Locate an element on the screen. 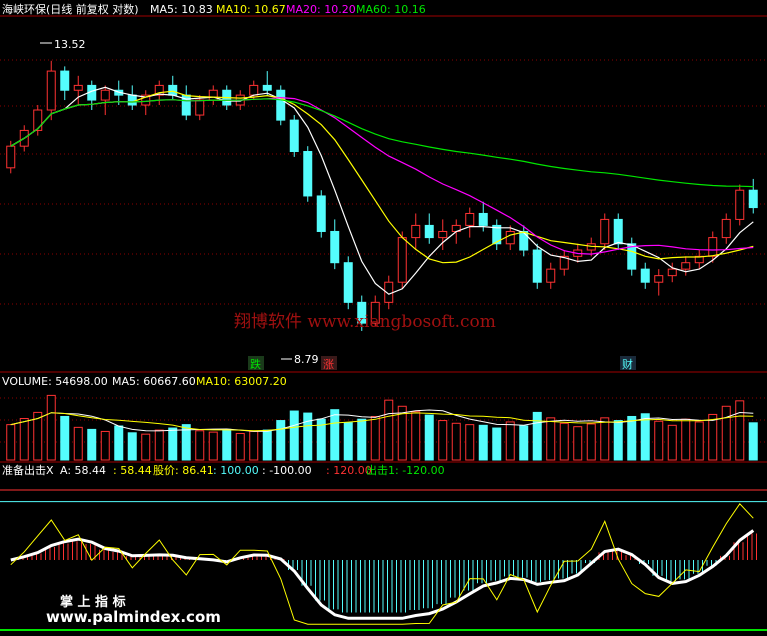 This screenshot has height=636, width=767. ma60-line is located at coordinates (382, 143).